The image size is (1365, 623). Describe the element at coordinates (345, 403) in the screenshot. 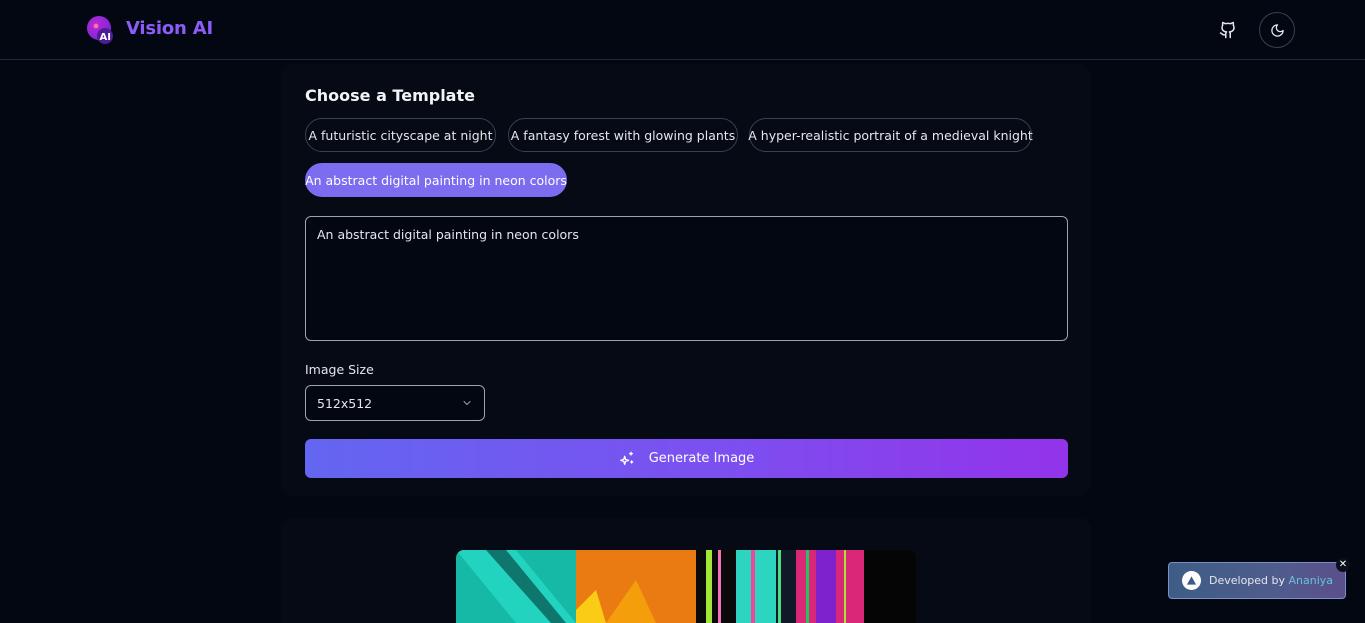

I see `image-size-value: 512x512` at that location.